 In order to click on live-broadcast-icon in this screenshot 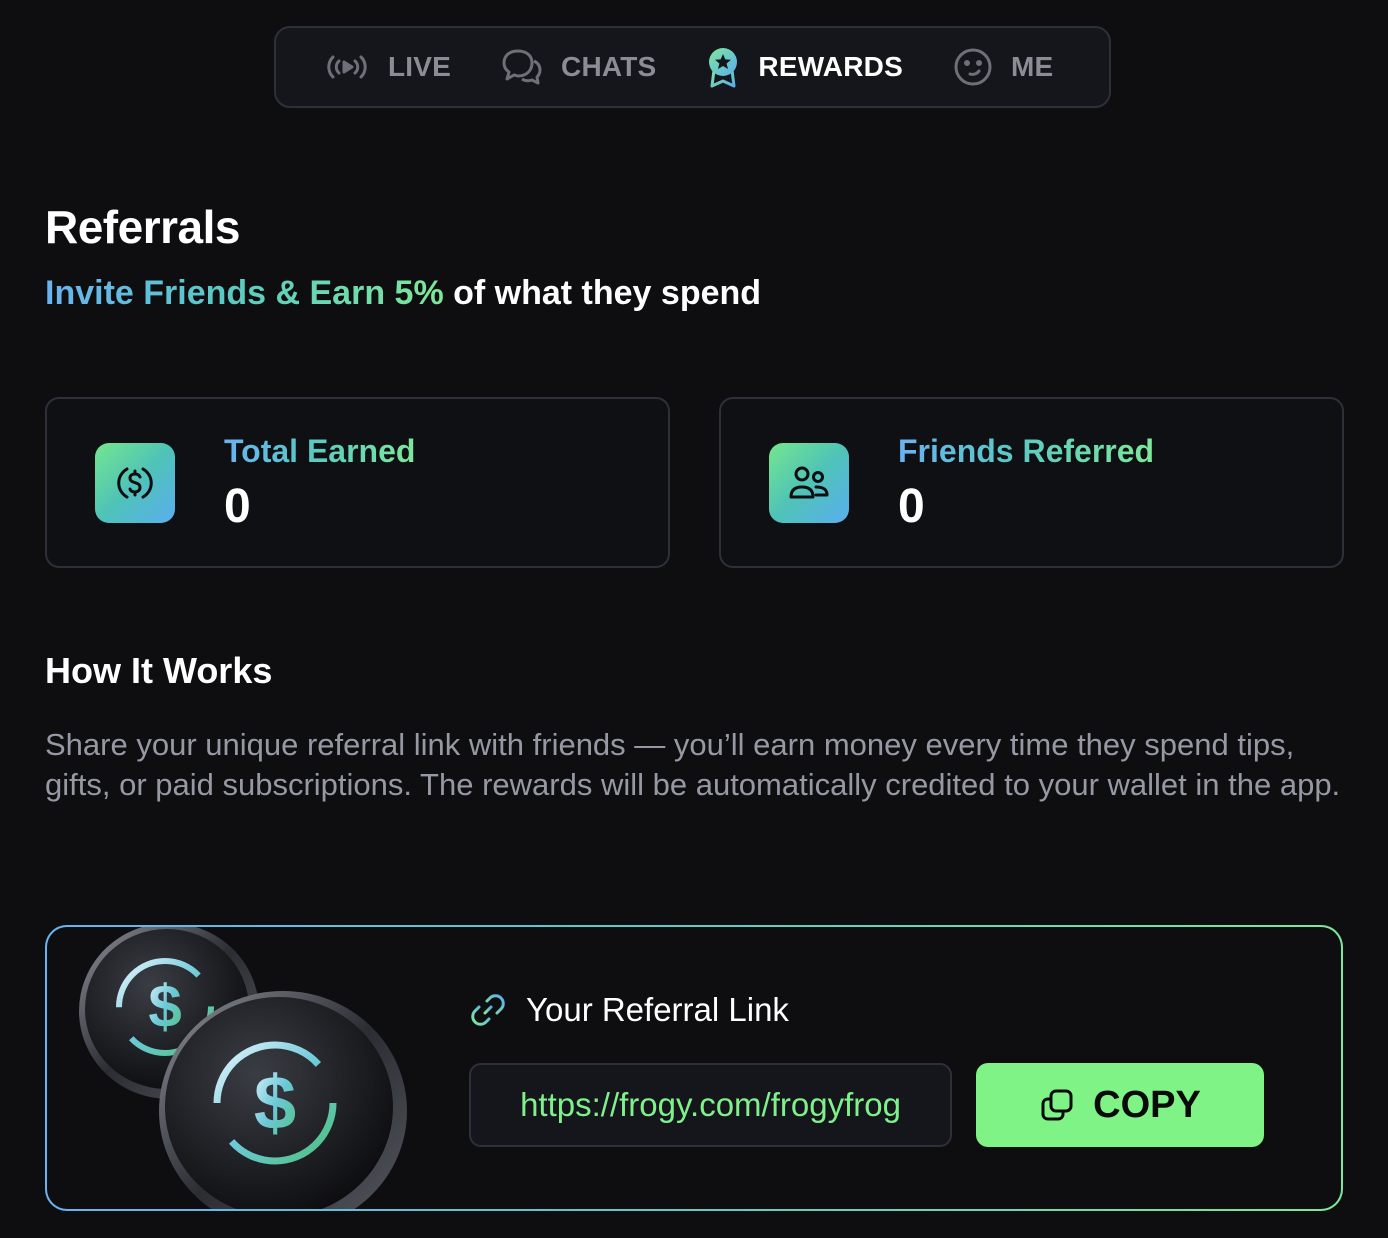, I will do `click(347, 67)`.